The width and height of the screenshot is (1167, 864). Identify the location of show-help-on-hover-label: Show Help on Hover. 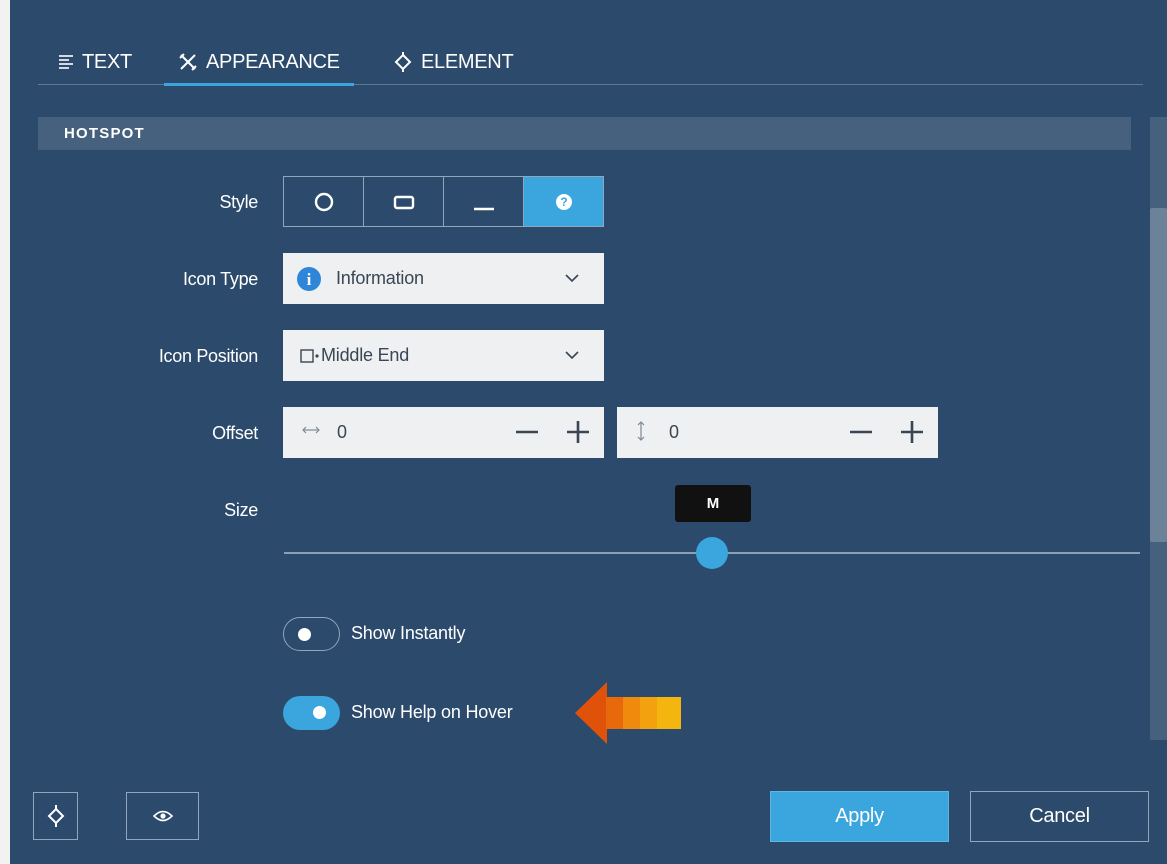
(432, 712).